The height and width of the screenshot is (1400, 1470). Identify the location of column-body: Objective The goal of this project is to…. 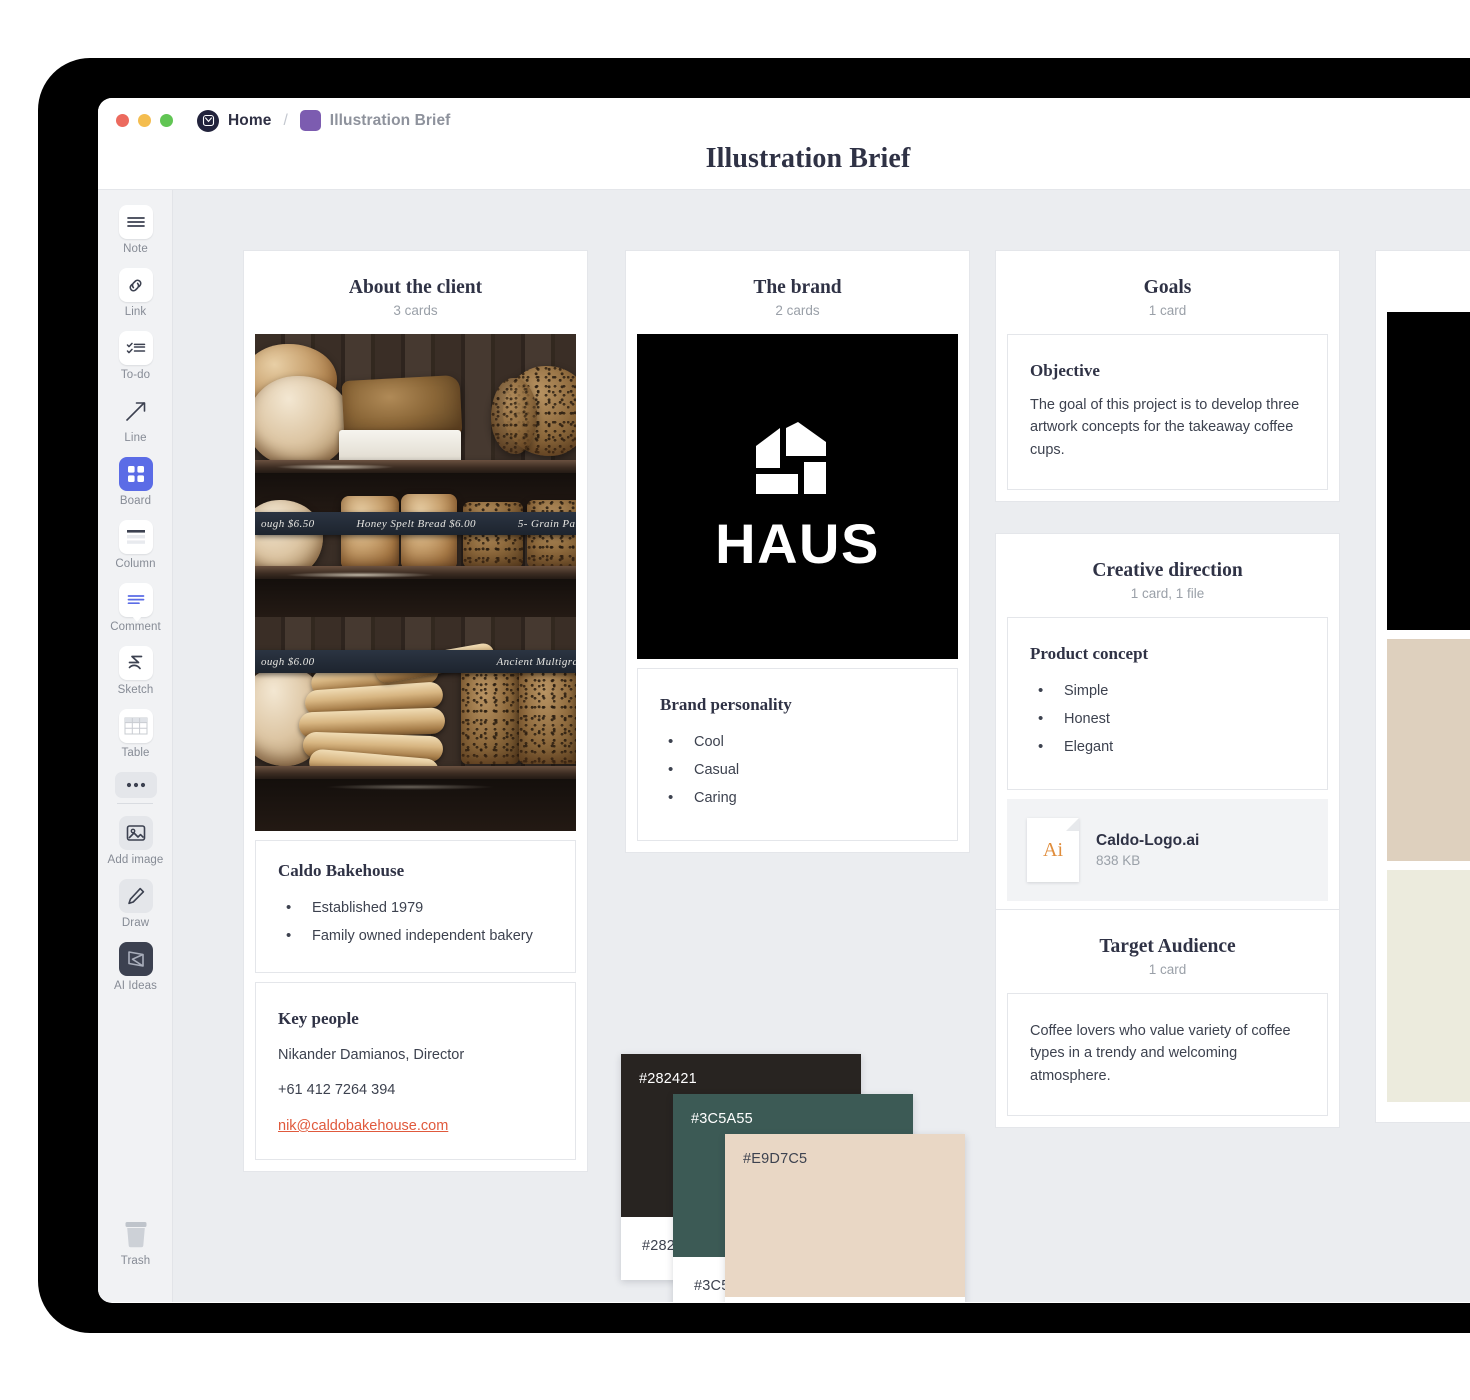
(1167, 418).